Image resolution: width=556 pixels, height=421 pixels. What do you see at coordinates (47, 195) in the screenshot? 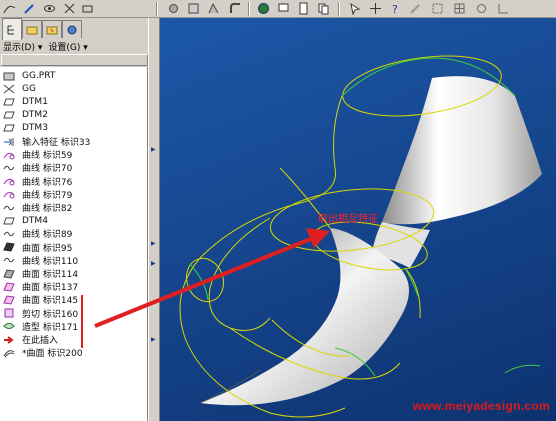
I see `tree-item-label: 曲线 标识79` at bounding box center [47, 195].